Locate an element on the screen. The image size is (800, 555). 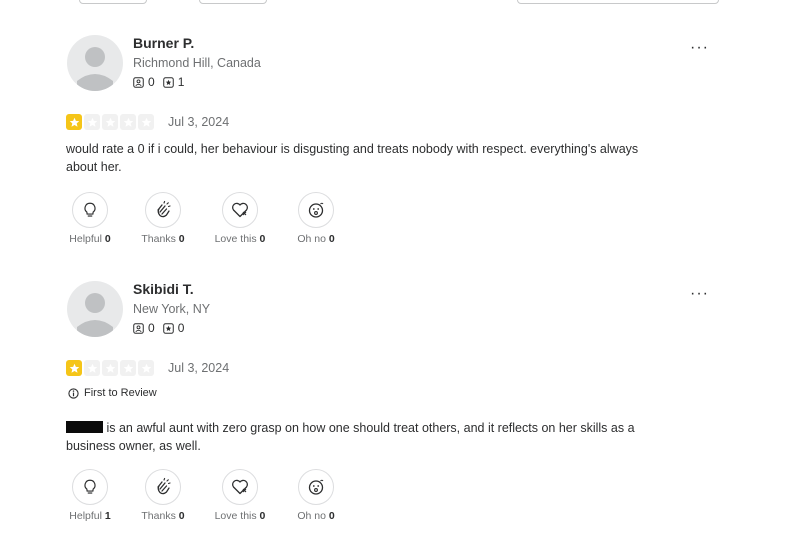
reviewer-stats: 0 1 is located at coordinates (162, 82).